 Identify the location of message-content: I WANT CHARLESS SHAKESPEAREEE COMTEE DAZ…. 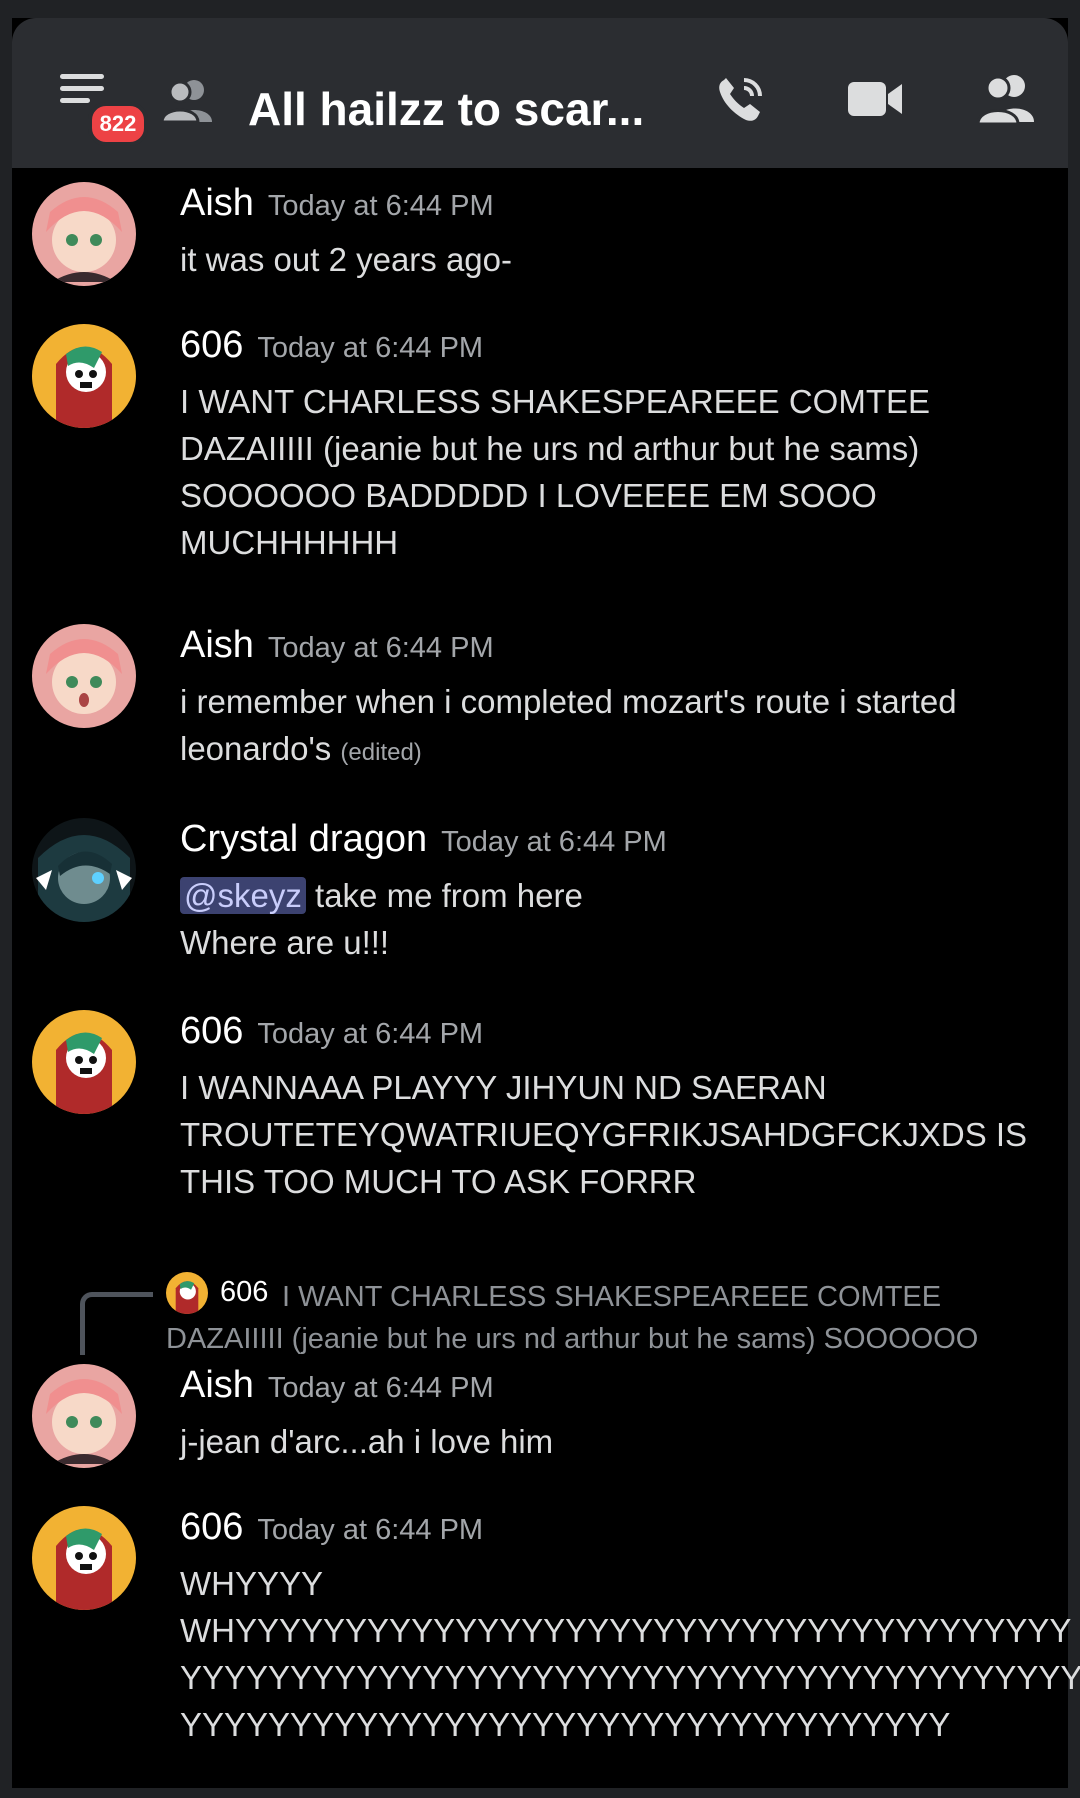
(620, 472).